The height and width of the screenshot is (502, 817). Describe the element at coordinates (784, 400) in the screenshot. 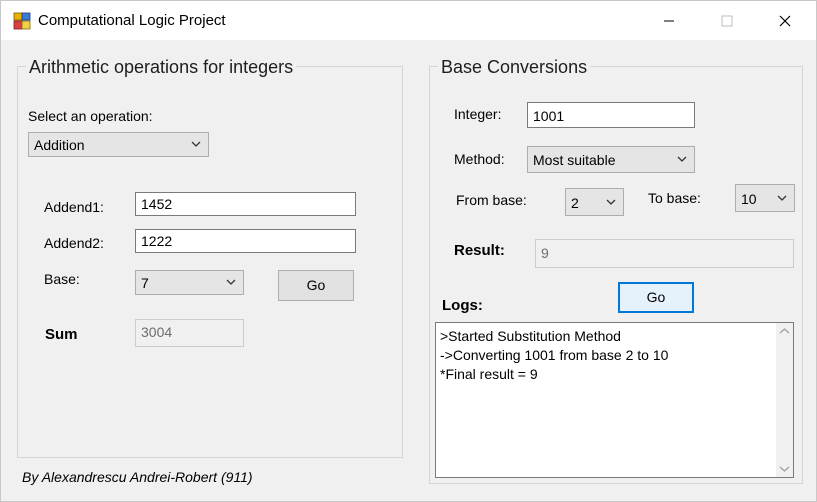

I see `logs-scrollbar` at that location.